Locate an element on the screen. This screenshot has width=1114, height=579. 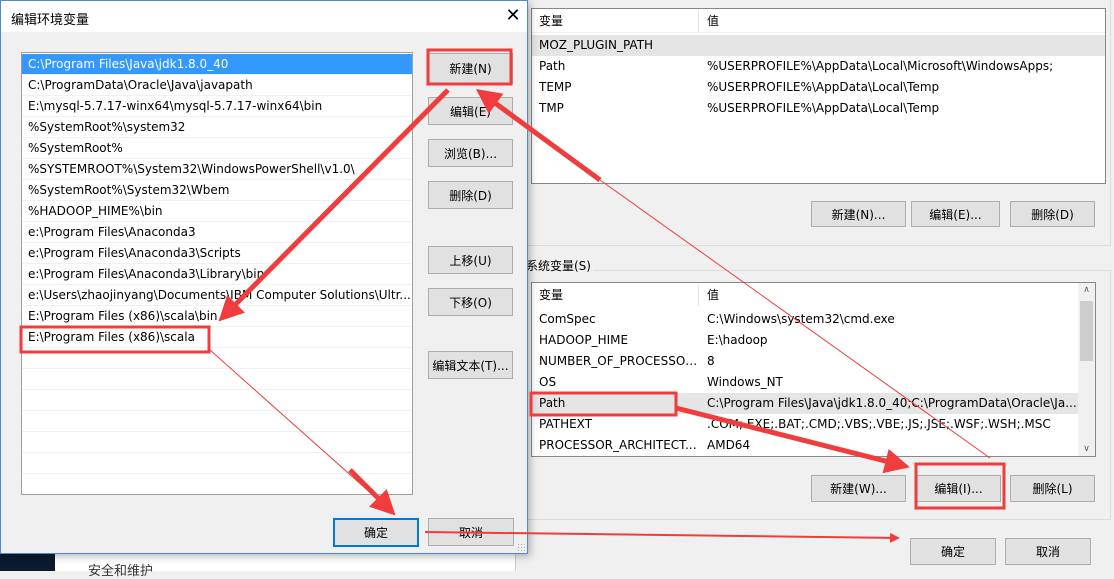
highlight-new-button is located at coordinates (469, 67).